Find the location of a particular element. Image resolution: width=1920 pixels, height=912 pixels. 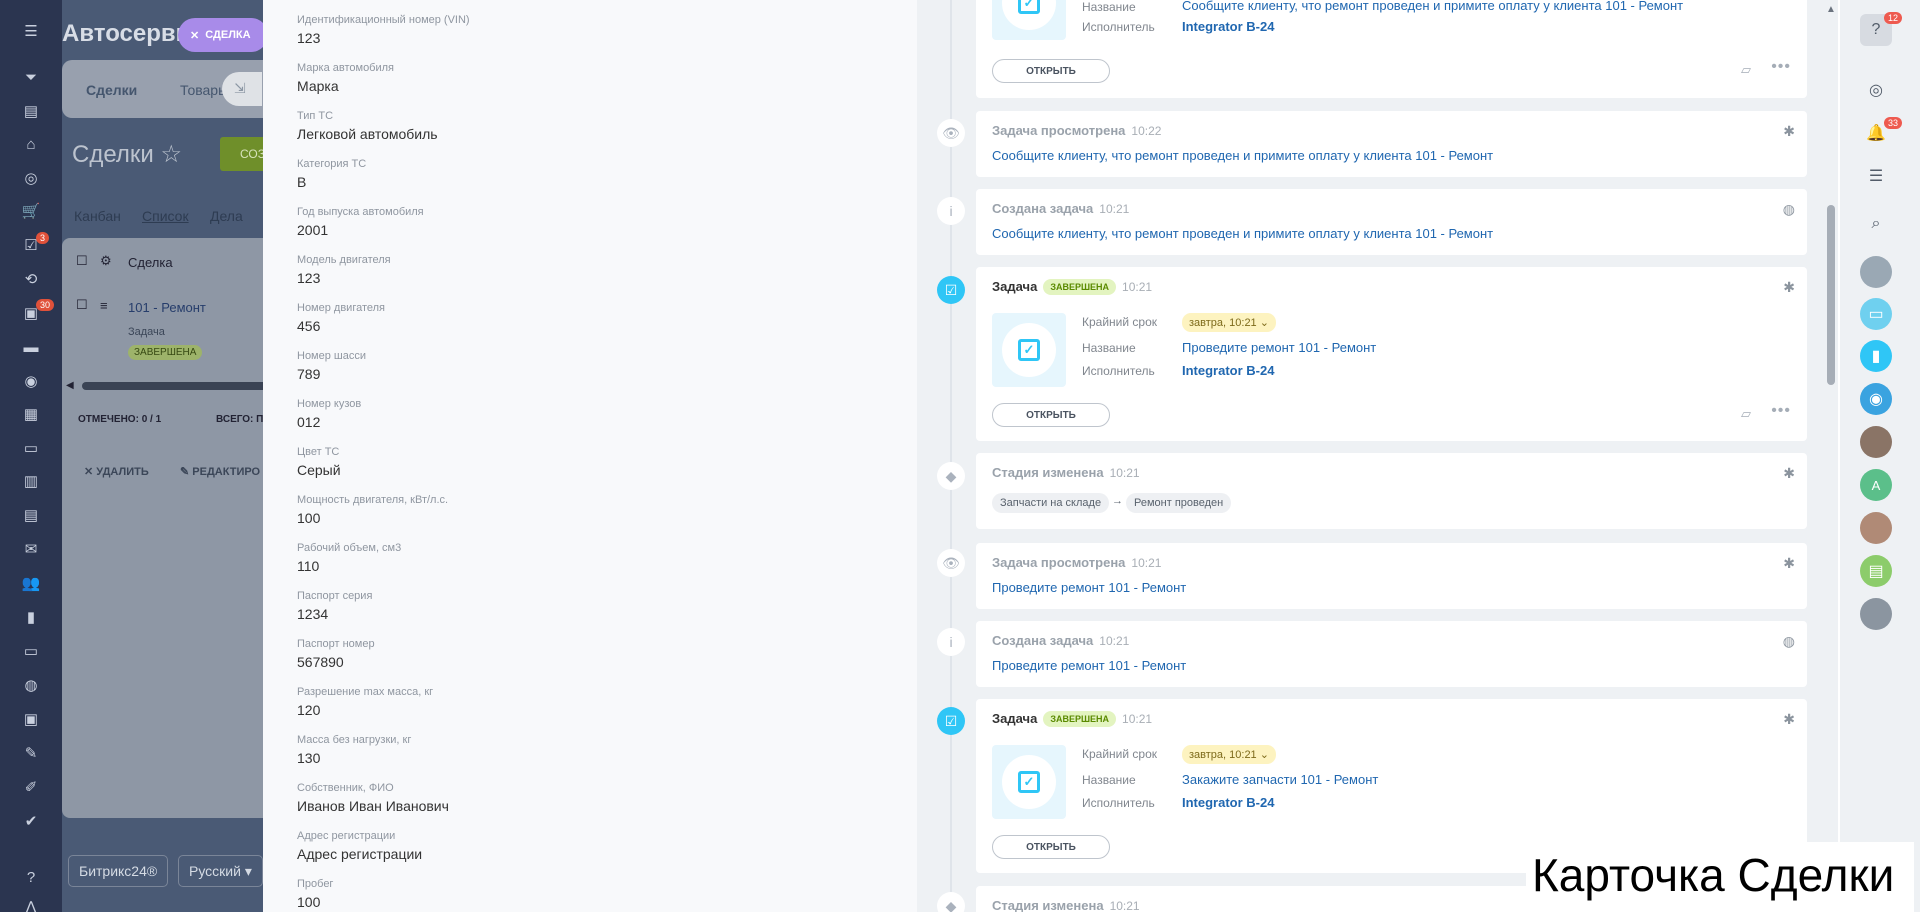

select-all-checkbox: ☐ is located at coordinates (82, 261).